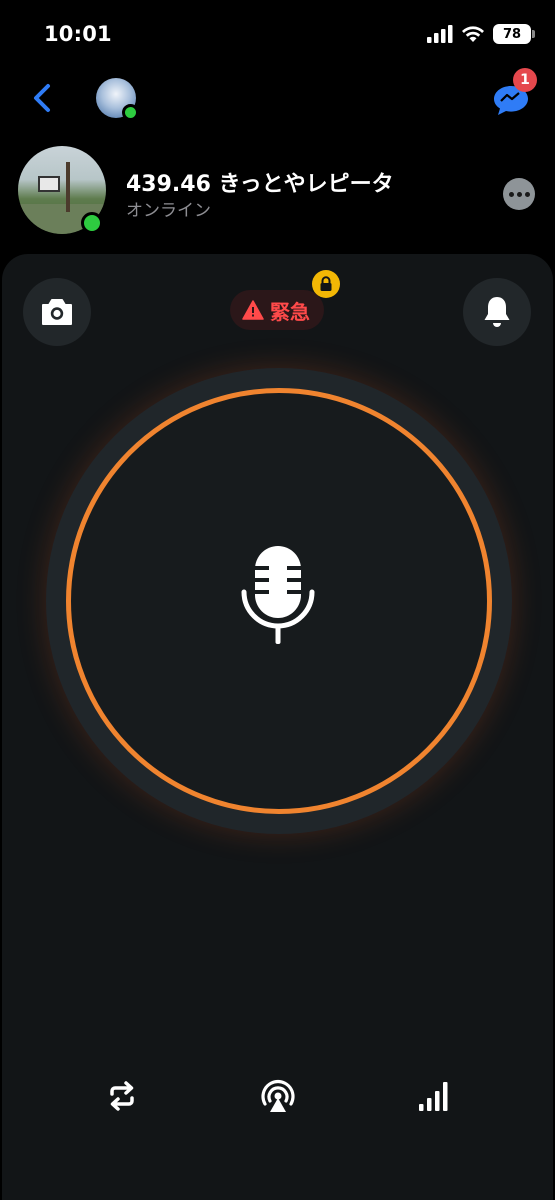  I want to click on channel-header: 439.46 きっとやレピータ オンライン, so click(277, 192).